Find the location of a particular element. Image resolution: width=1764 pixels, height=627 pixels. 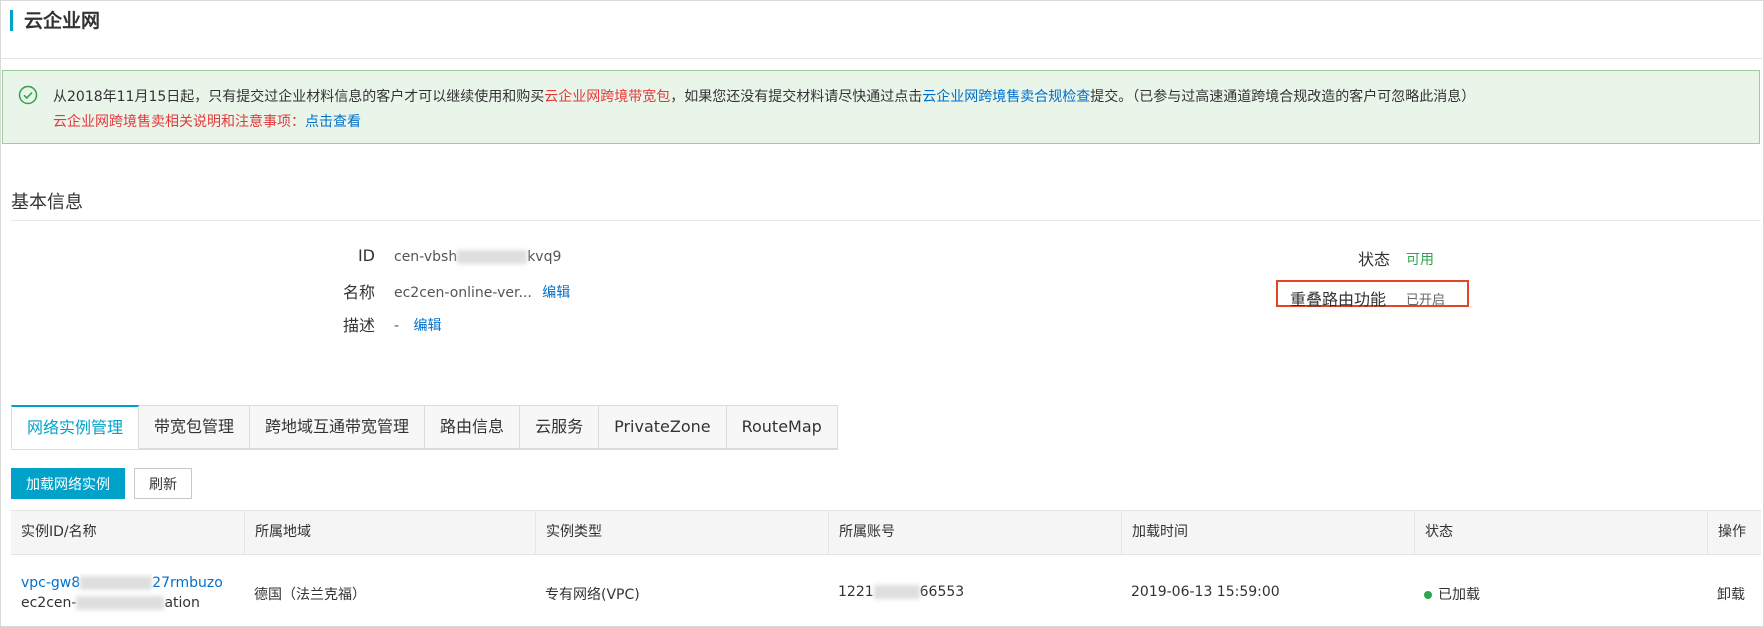

edit-desc-link: 编辑 is located at coordinates (428, 326).